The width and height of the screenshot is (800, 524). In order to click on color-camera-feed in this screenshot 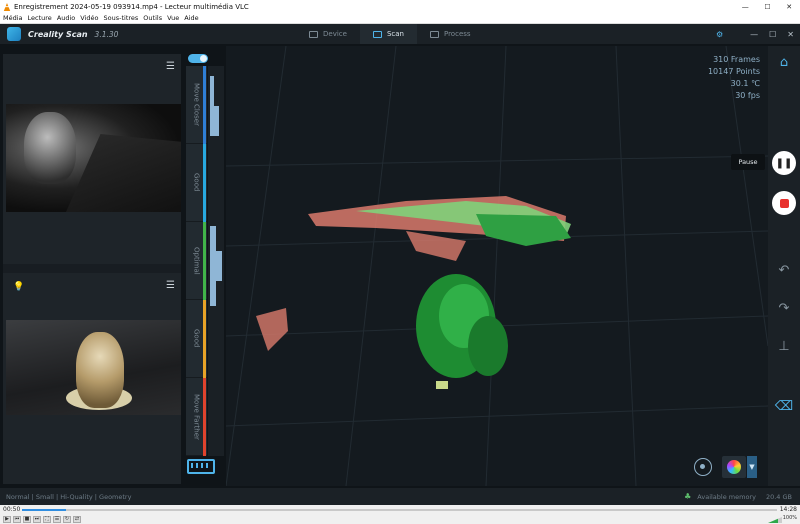, I will do `click(93, 367)`.